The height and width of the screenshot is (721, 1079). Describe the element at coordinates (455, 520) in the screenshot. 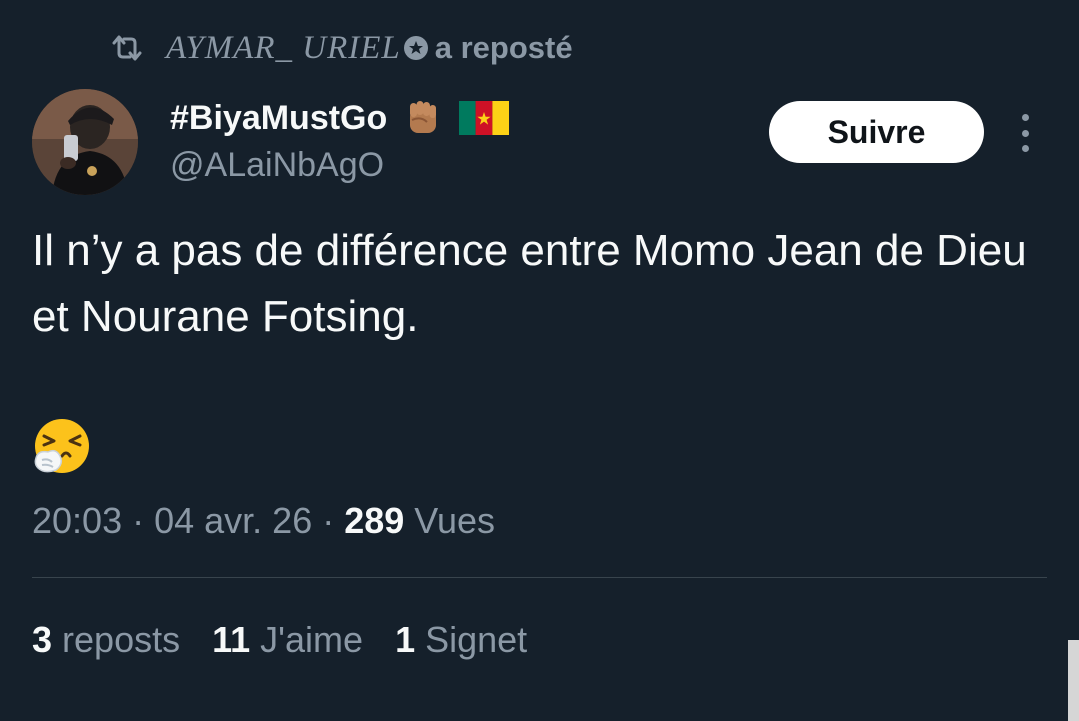

I see `views-label: Vues` at that location.